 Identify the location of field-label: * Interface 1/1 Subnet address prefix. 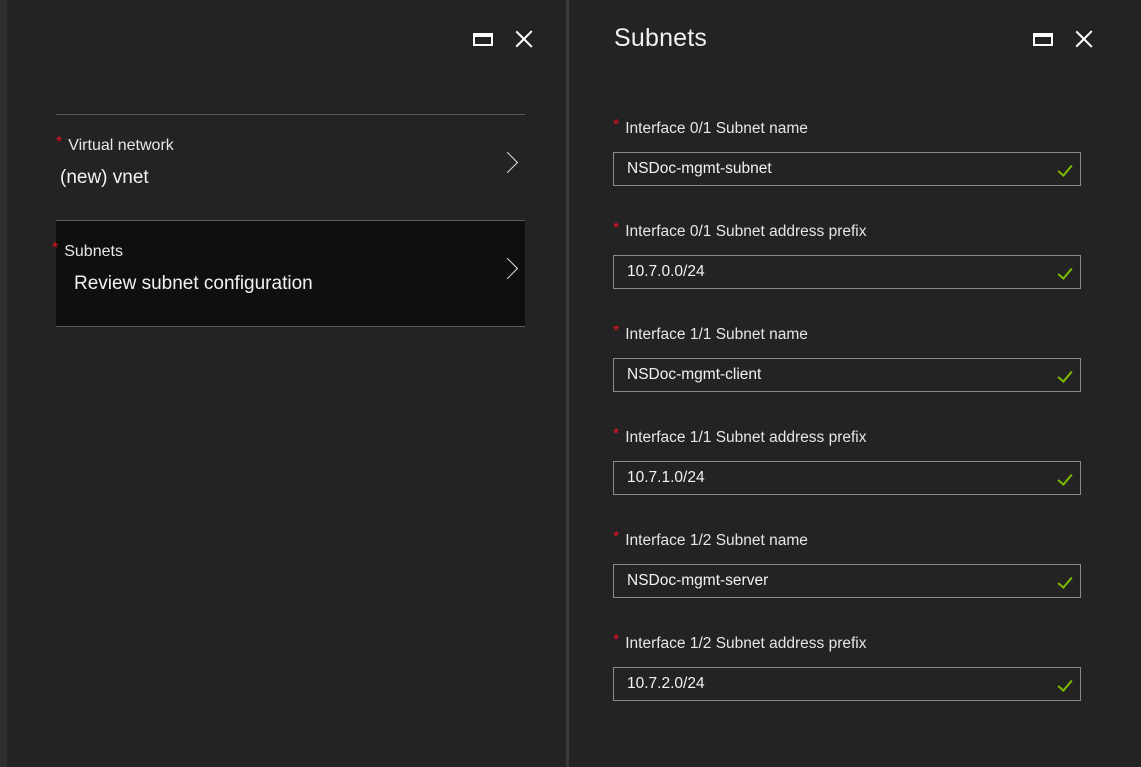
(740, 436).